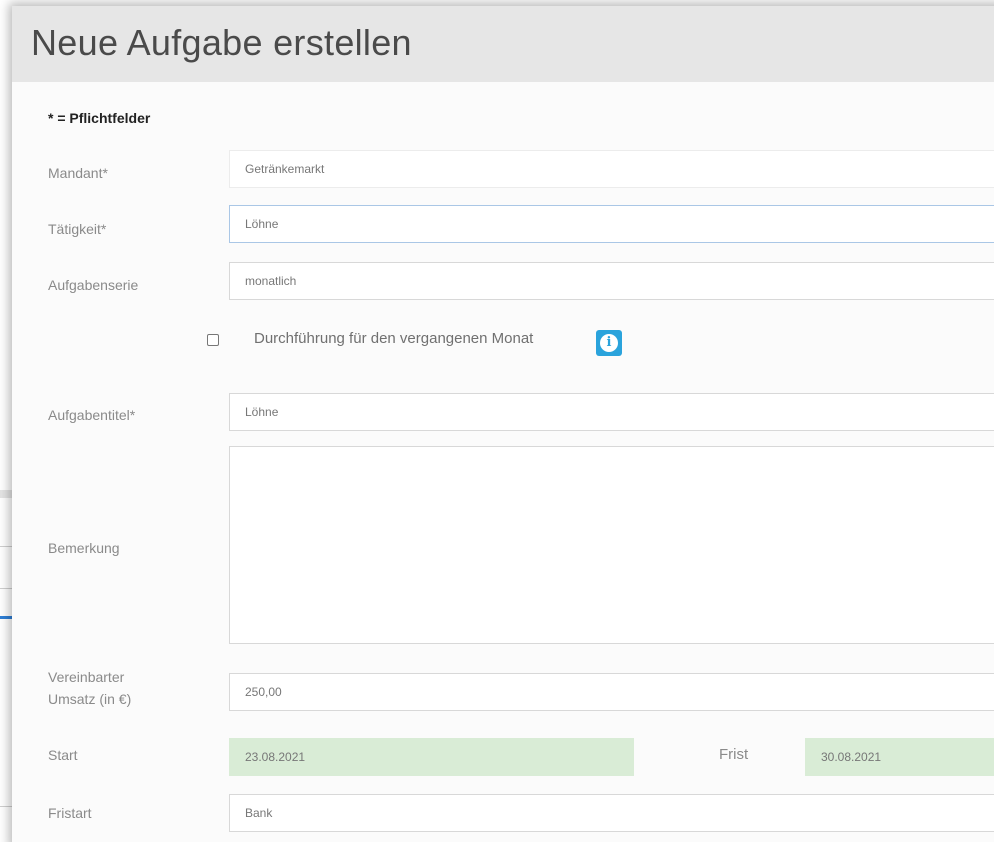 The height and width of the screenshot is (842, 994). What do you see at coordinates (394, 338) in the screenshot?
I see `vergangener-monat-label: Durchführung für den vergangenen Monat` at bounding box center [394, 338].